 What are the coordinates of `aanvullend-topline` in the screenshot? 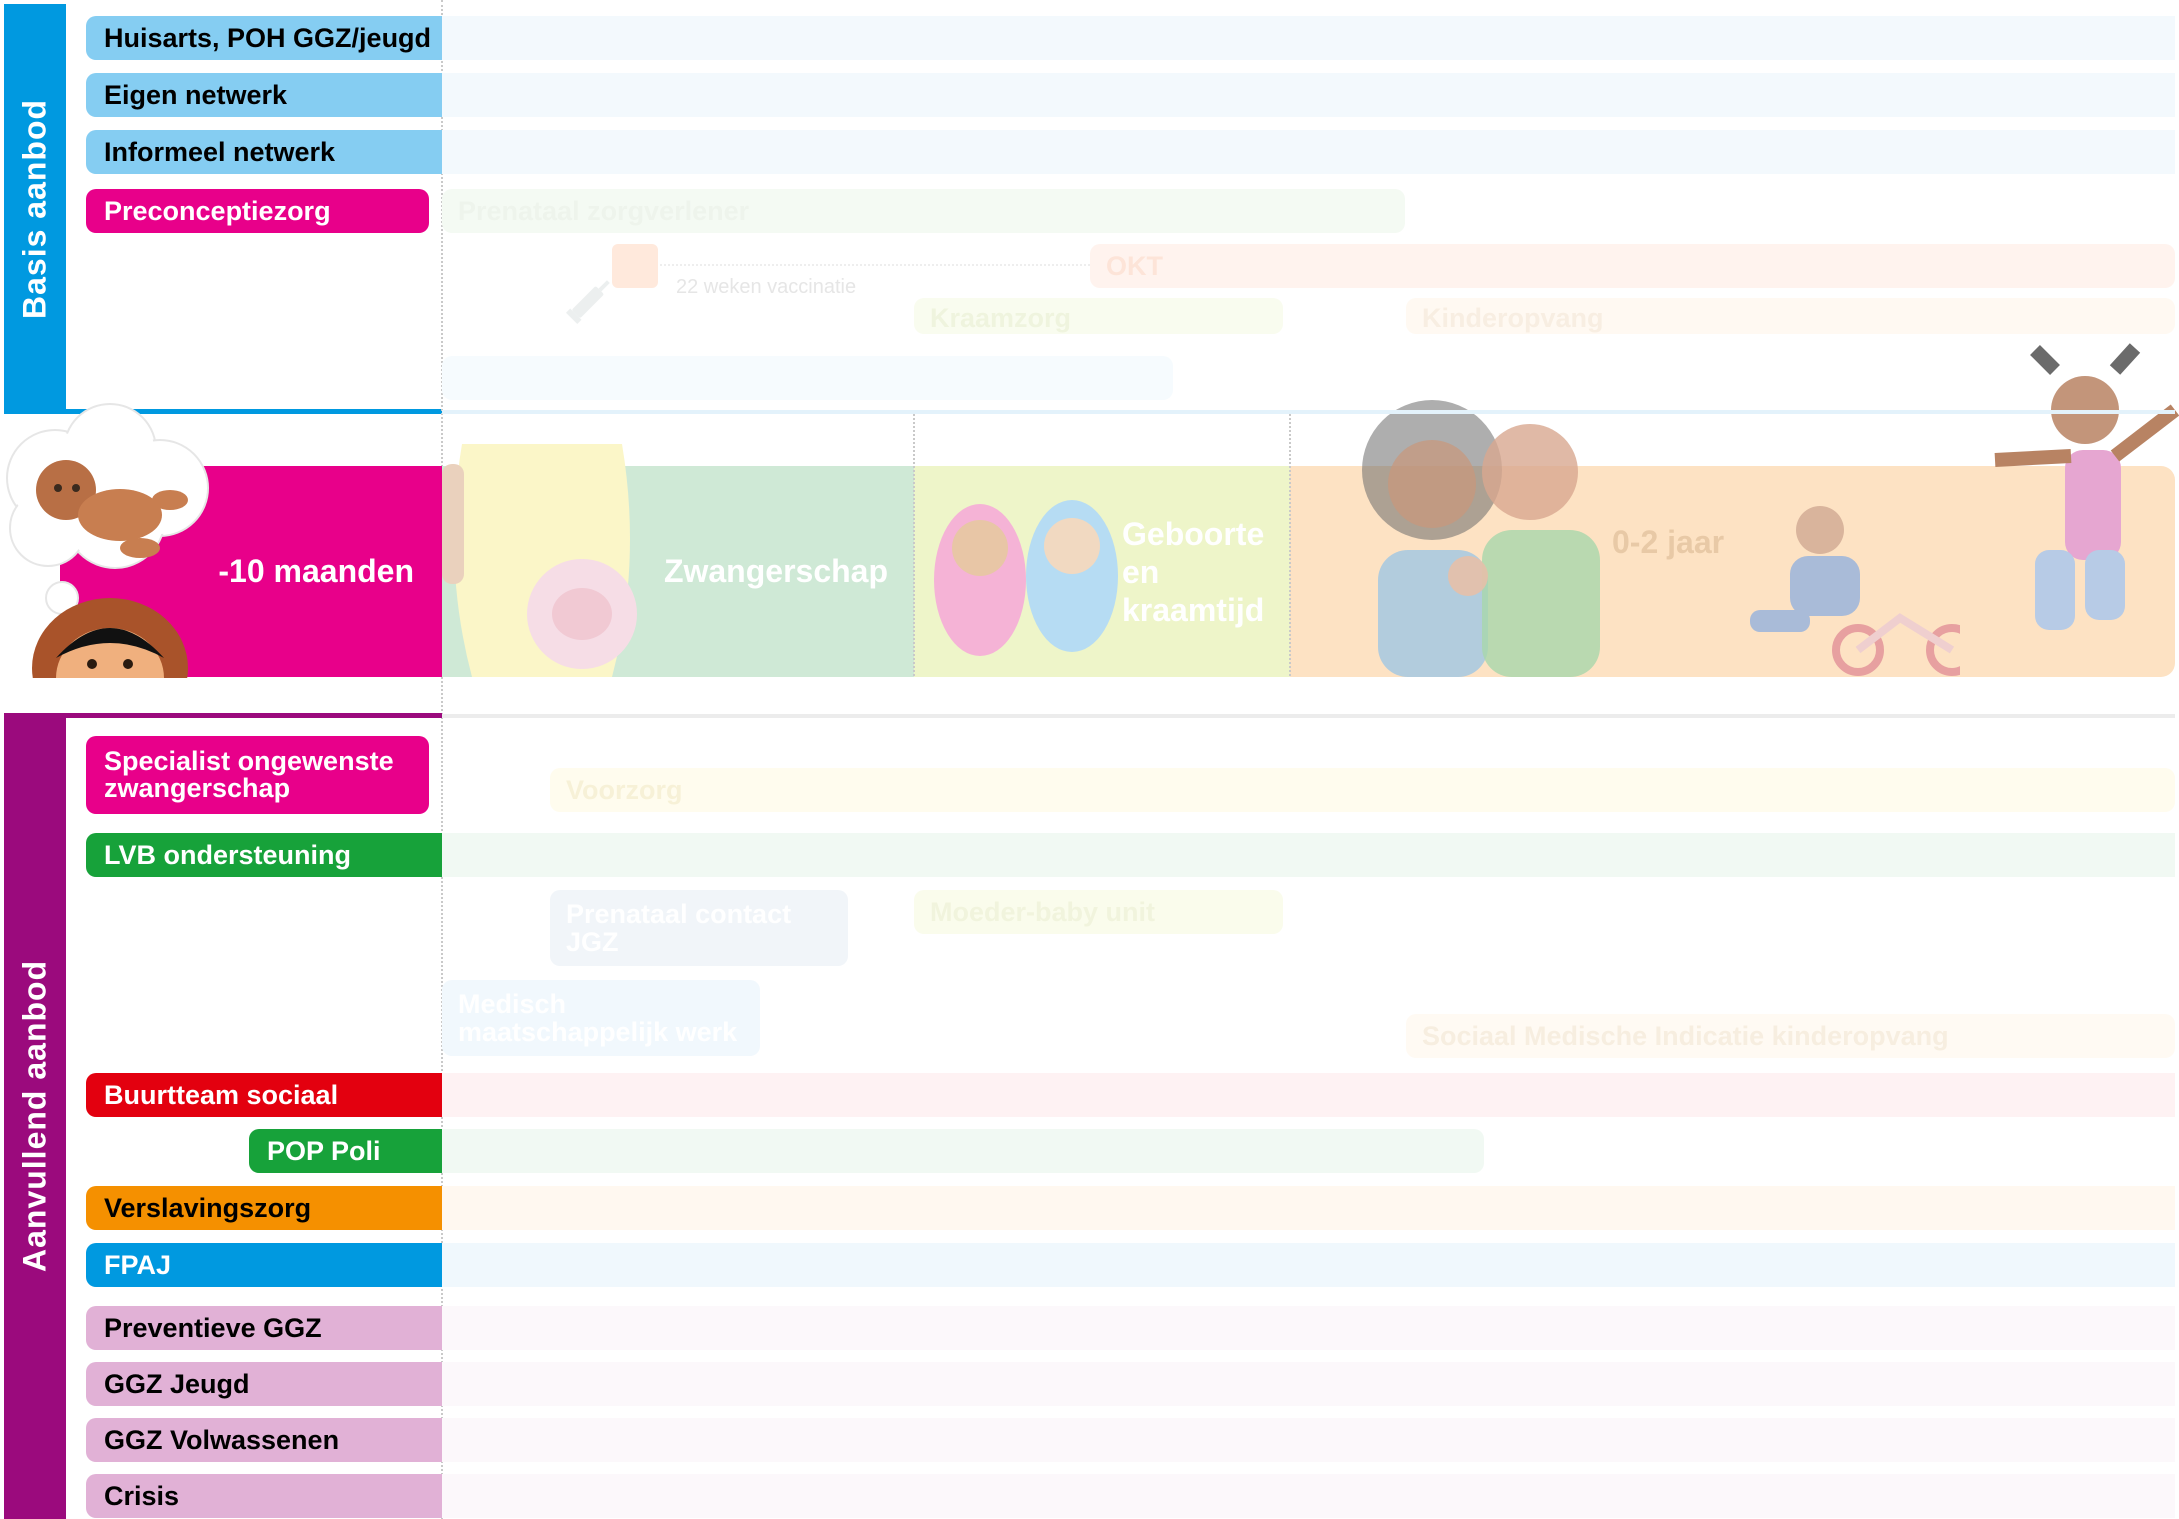 It's located at (223, 715).